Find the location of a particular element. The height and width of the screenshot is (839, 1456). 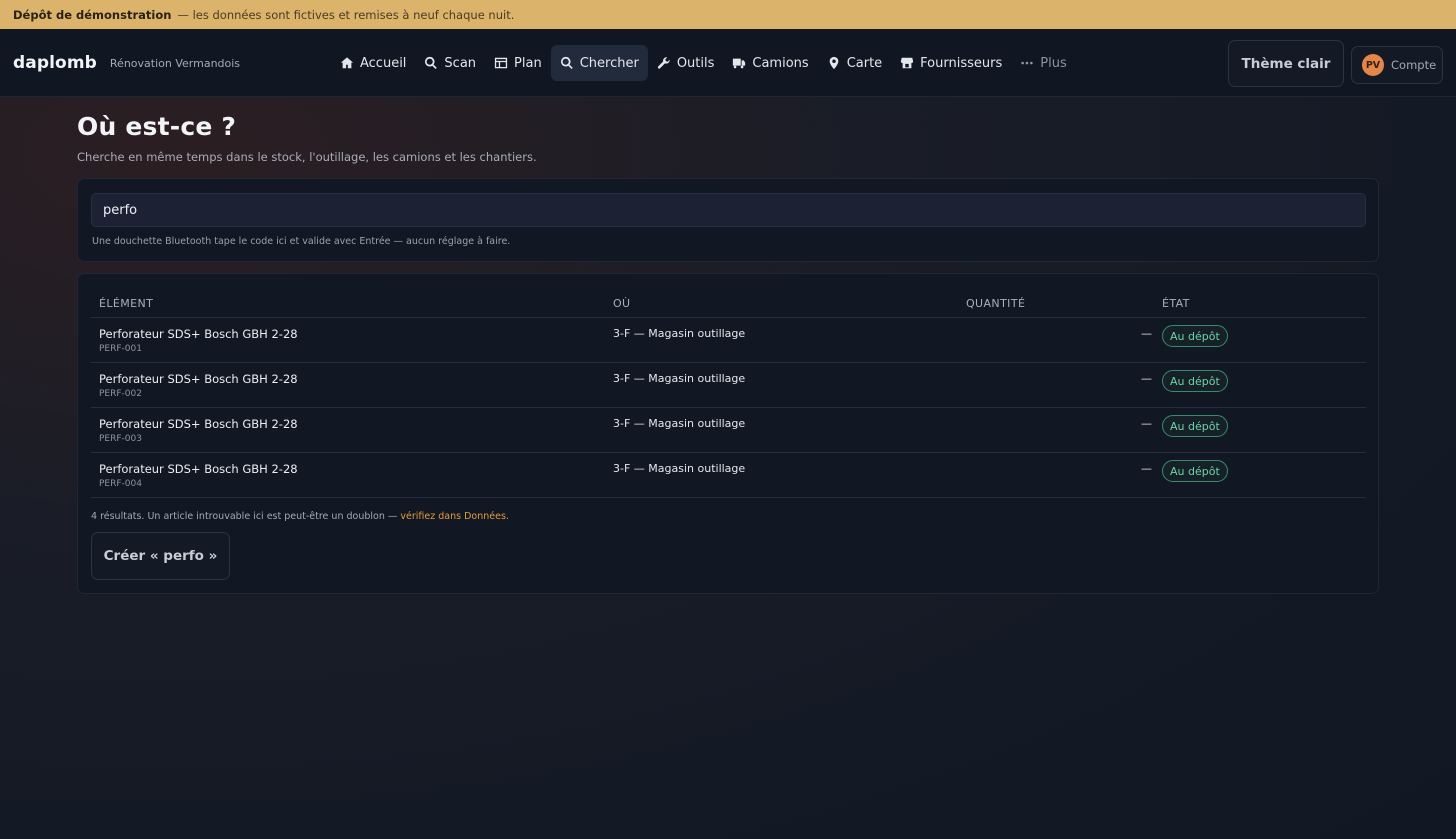

nav-item-fournisseurs: Fournisseurs is located at coordinates (951, 63).